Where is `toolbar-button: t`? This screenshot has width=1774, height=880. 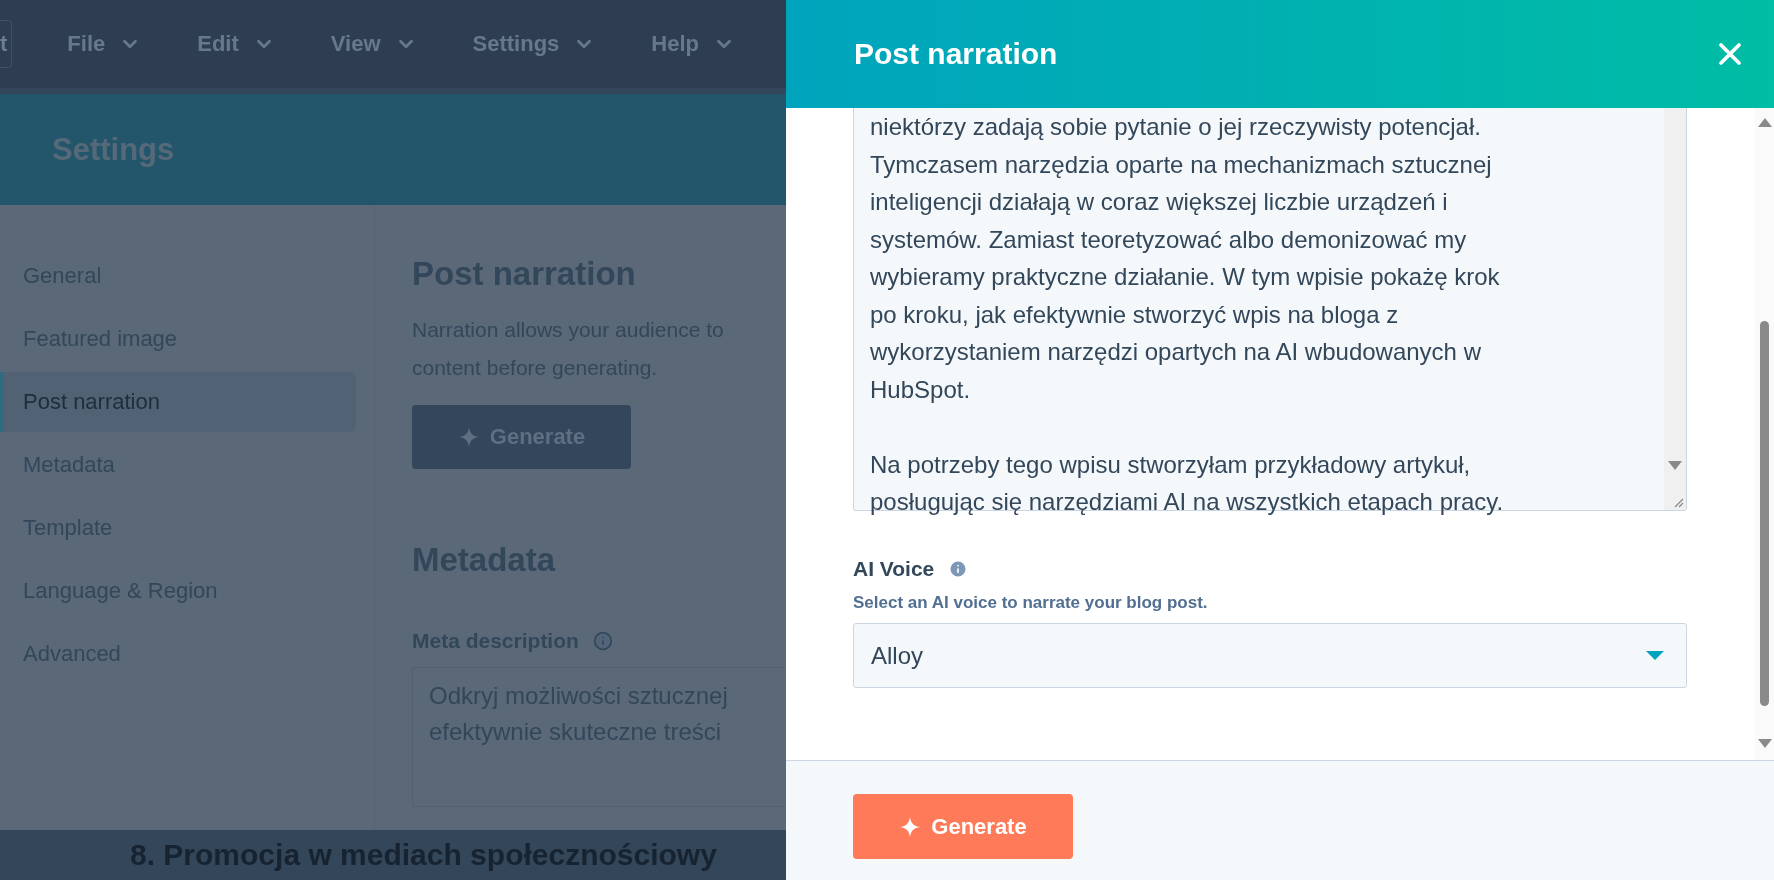 toolbar-button: t is located at coordinates (6, 44).